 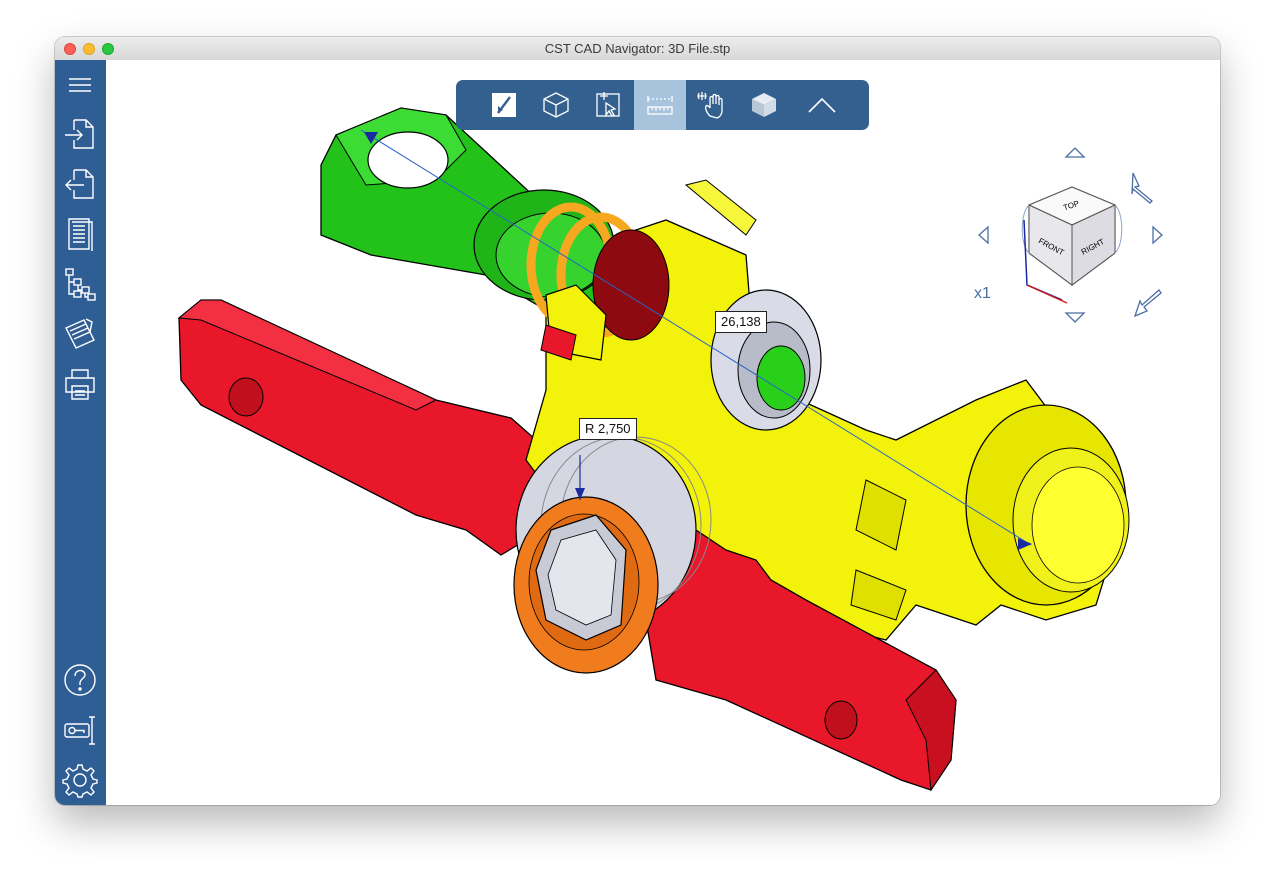 I want to click on shaded-view-button, so click(x=764, y=105).